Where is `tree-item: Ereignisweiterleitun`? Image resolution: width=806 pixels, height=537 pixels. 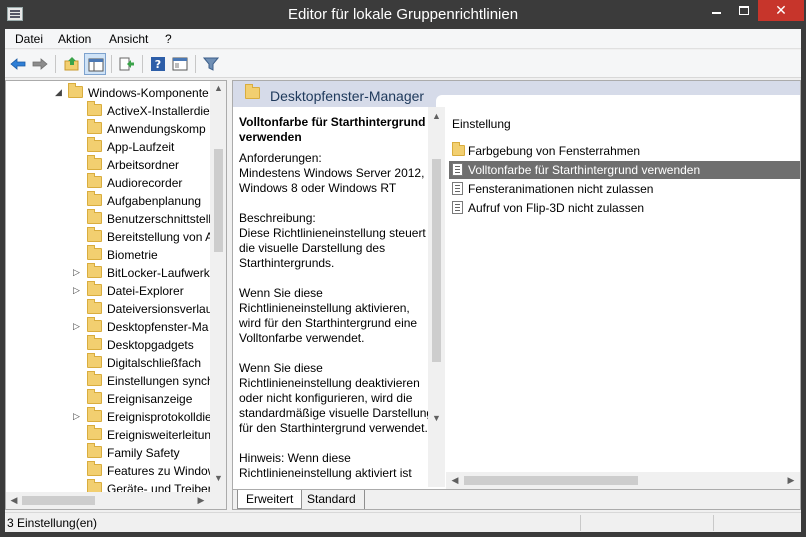 tree-item: Ereignisweiterleitun is located at coordinates (108, 434).